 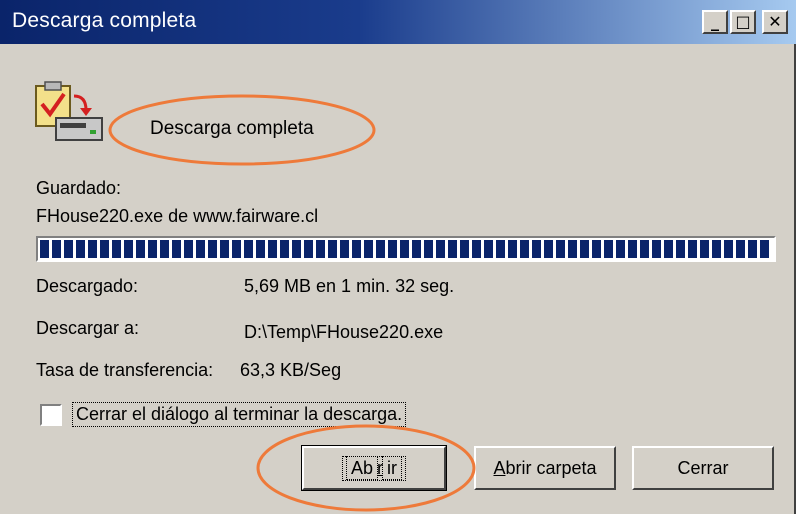 I want to click on download-progress-bar, so click(x=406, y=249).